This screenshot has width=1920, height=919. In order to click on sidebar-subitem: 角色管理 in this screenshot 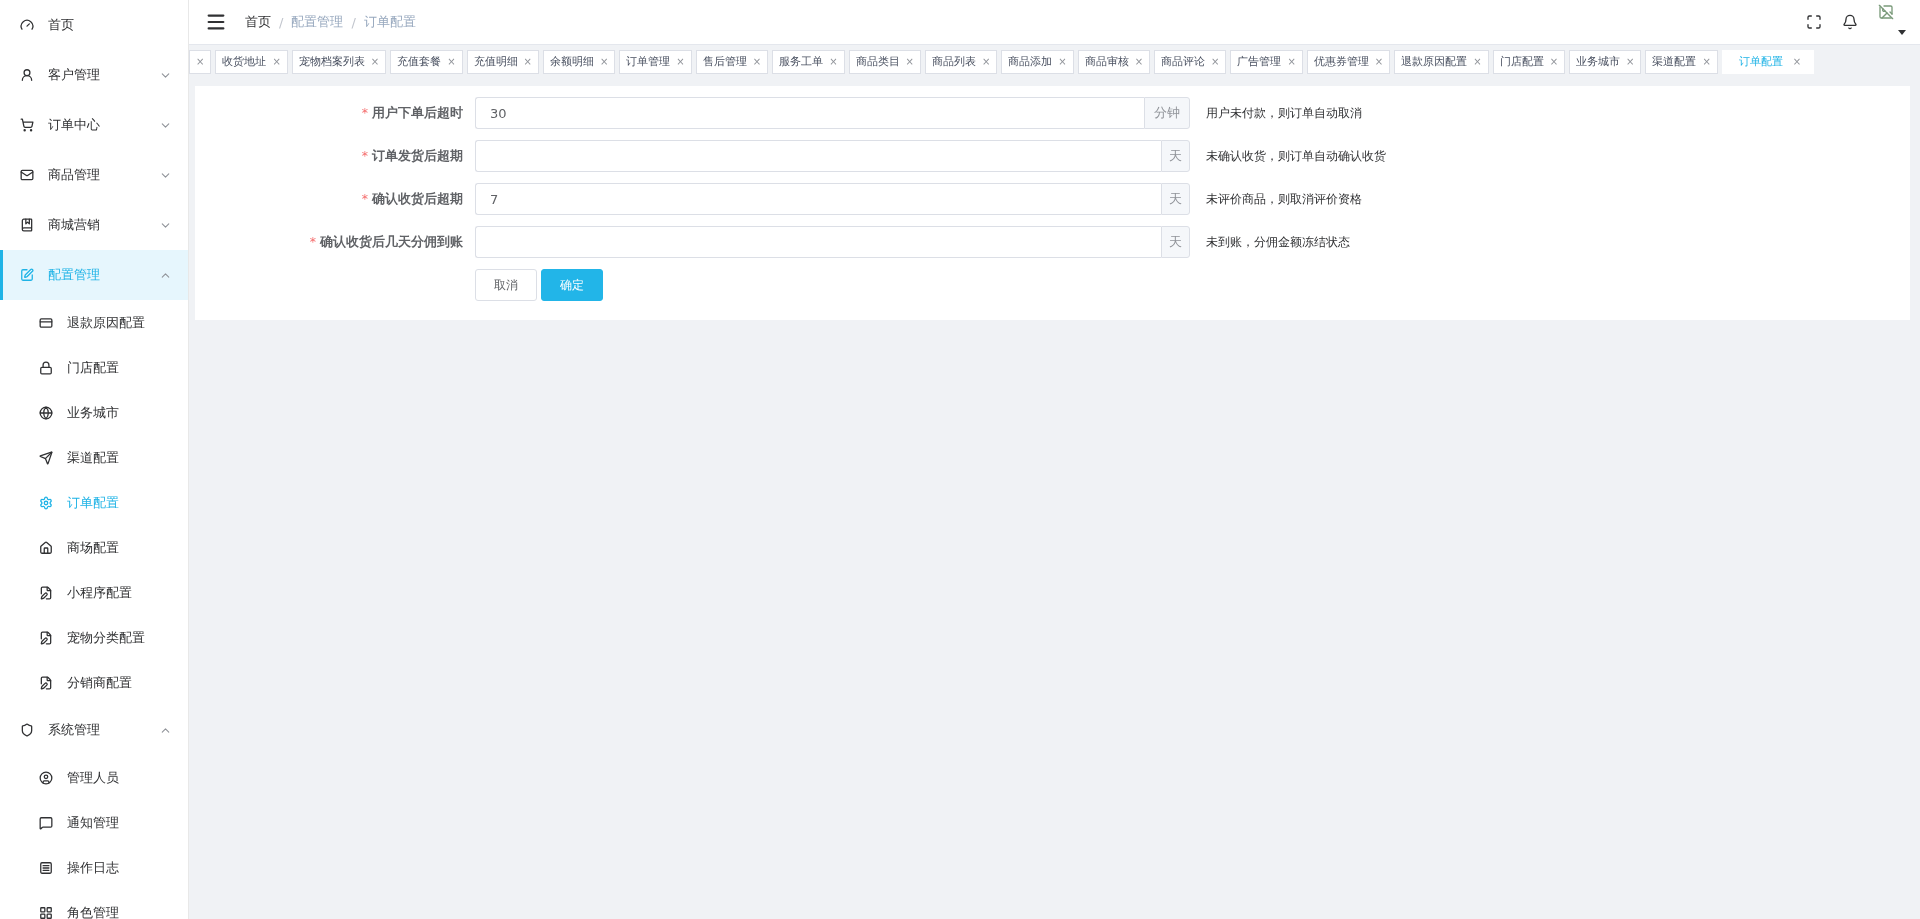, I will do `click(94, 904)`.